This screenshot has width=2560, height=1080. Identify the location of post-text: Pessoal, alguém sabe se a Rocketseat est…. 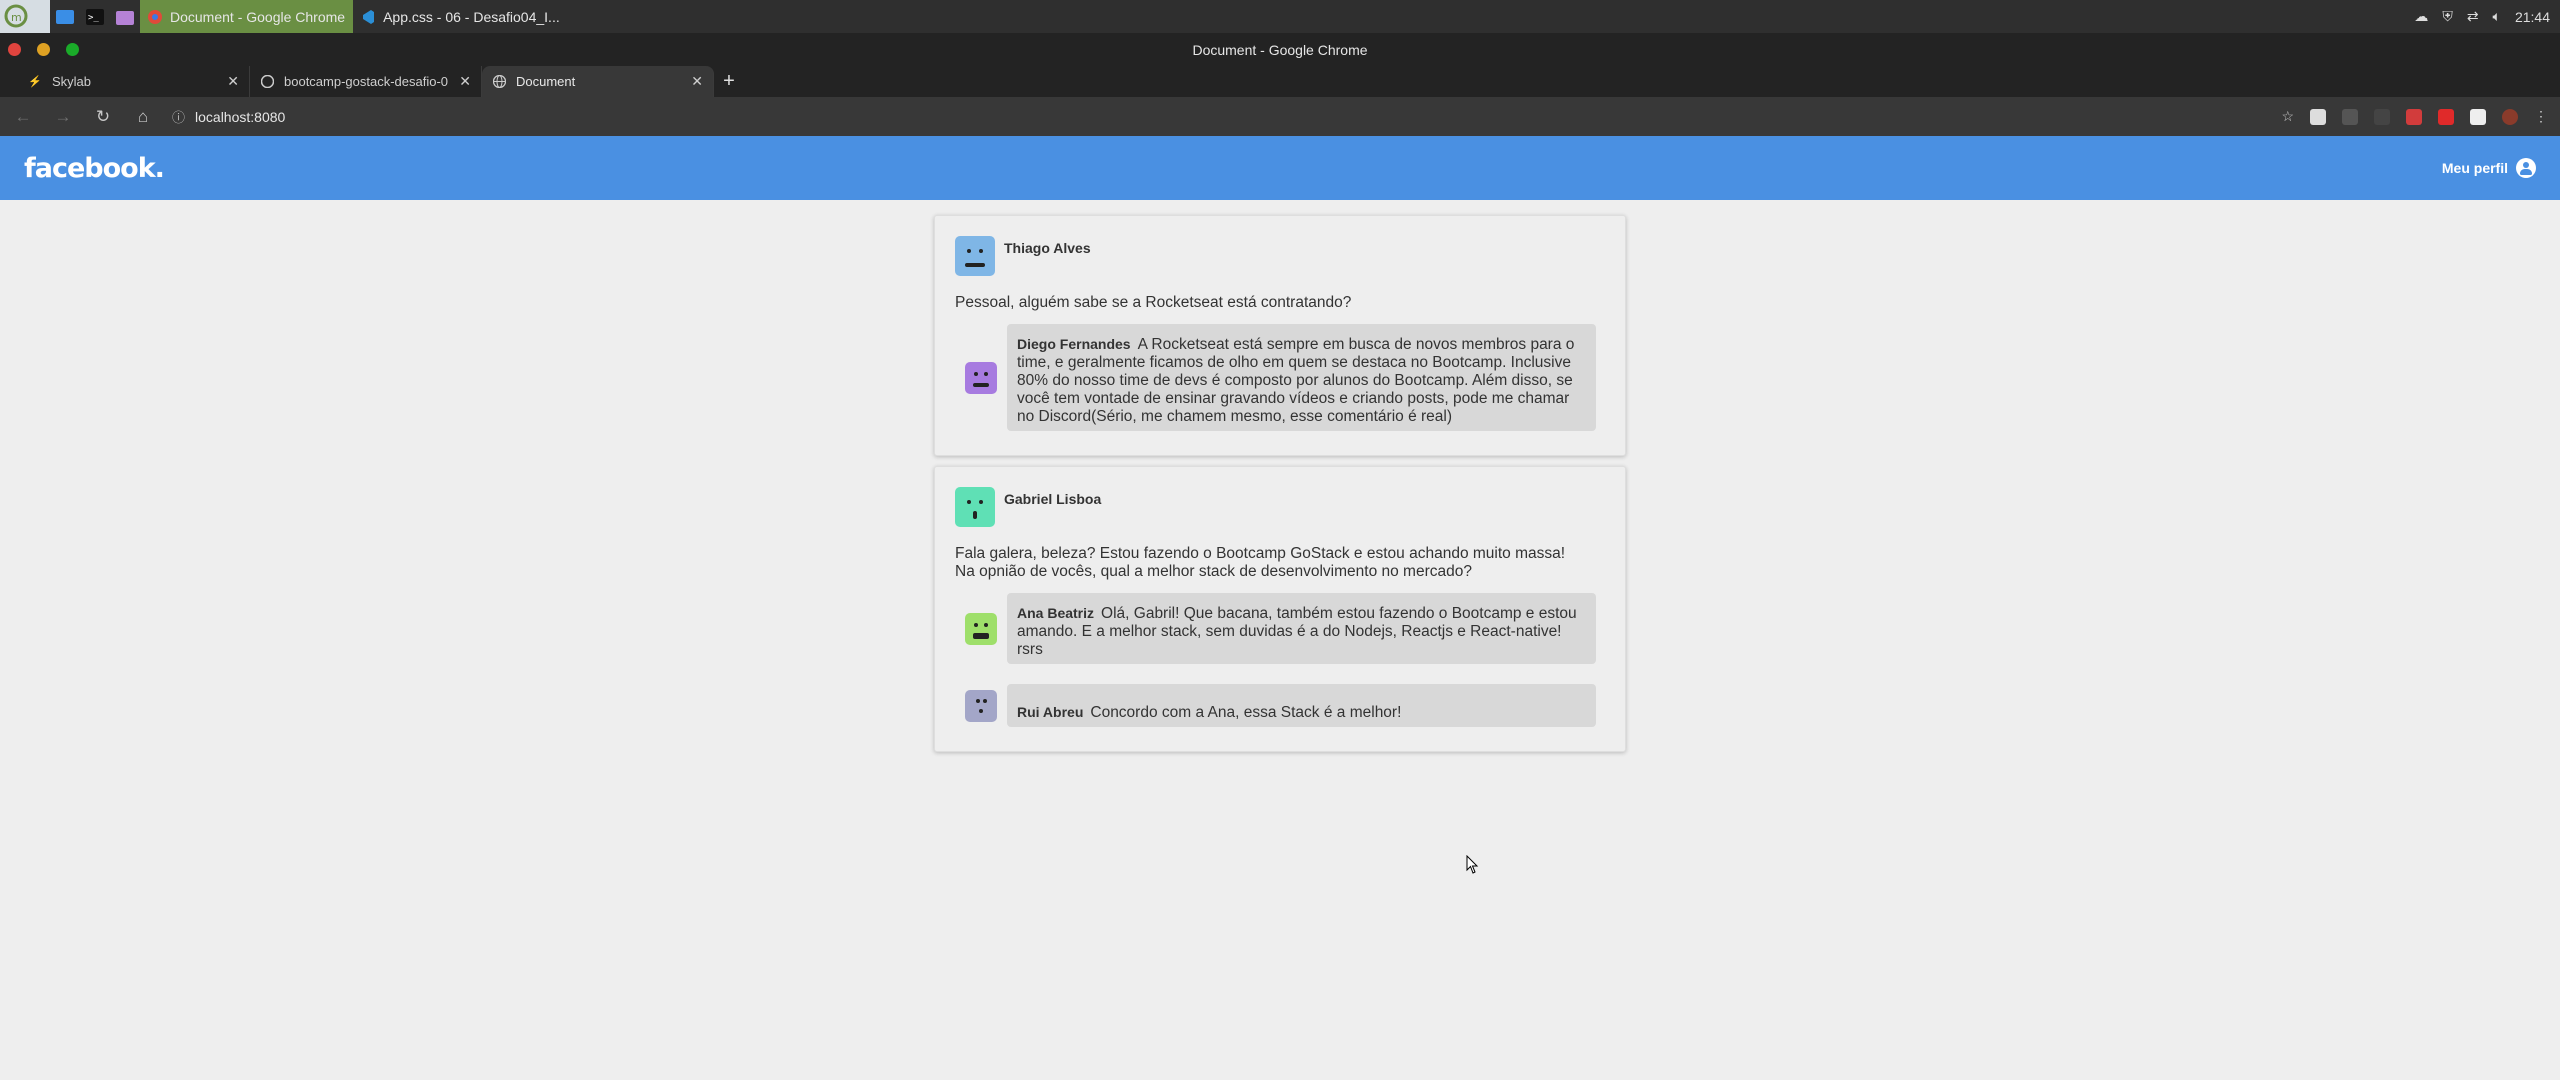
(1153, 302).